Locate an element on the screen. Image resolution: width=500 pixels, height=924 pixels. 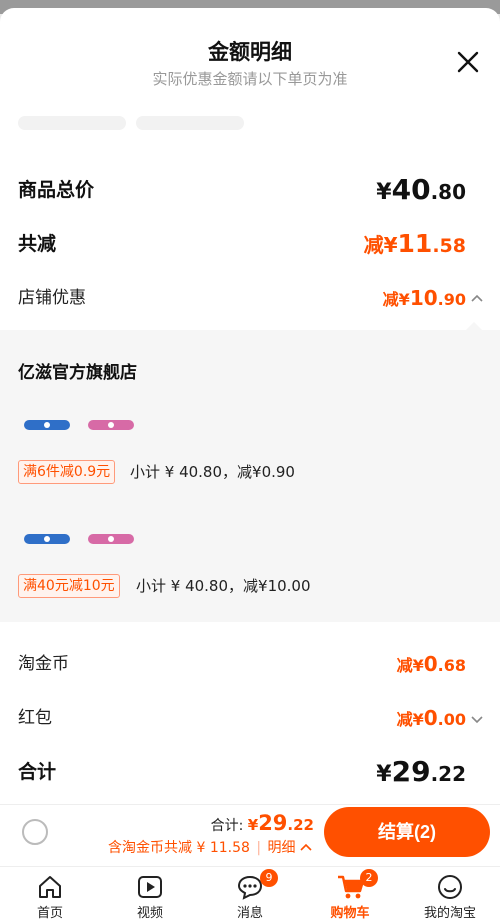
checkout-bar: 合计: ¥29.22 含淘金币共减 ¥ 11.58 | 明细 结算(2) is located at coordinates (250, 835).